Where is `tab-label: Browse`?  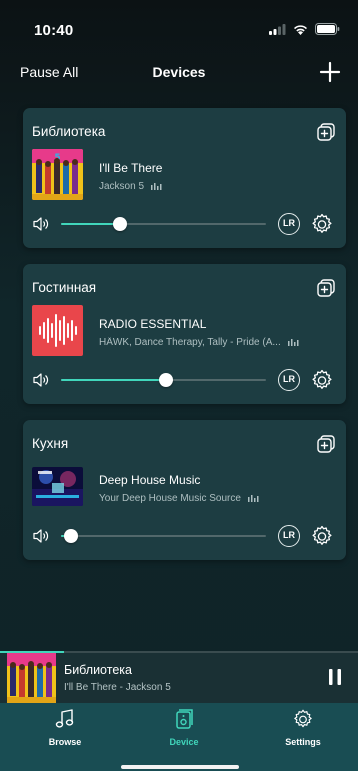 tab-label: Browse is located at coordinates (65, 742).